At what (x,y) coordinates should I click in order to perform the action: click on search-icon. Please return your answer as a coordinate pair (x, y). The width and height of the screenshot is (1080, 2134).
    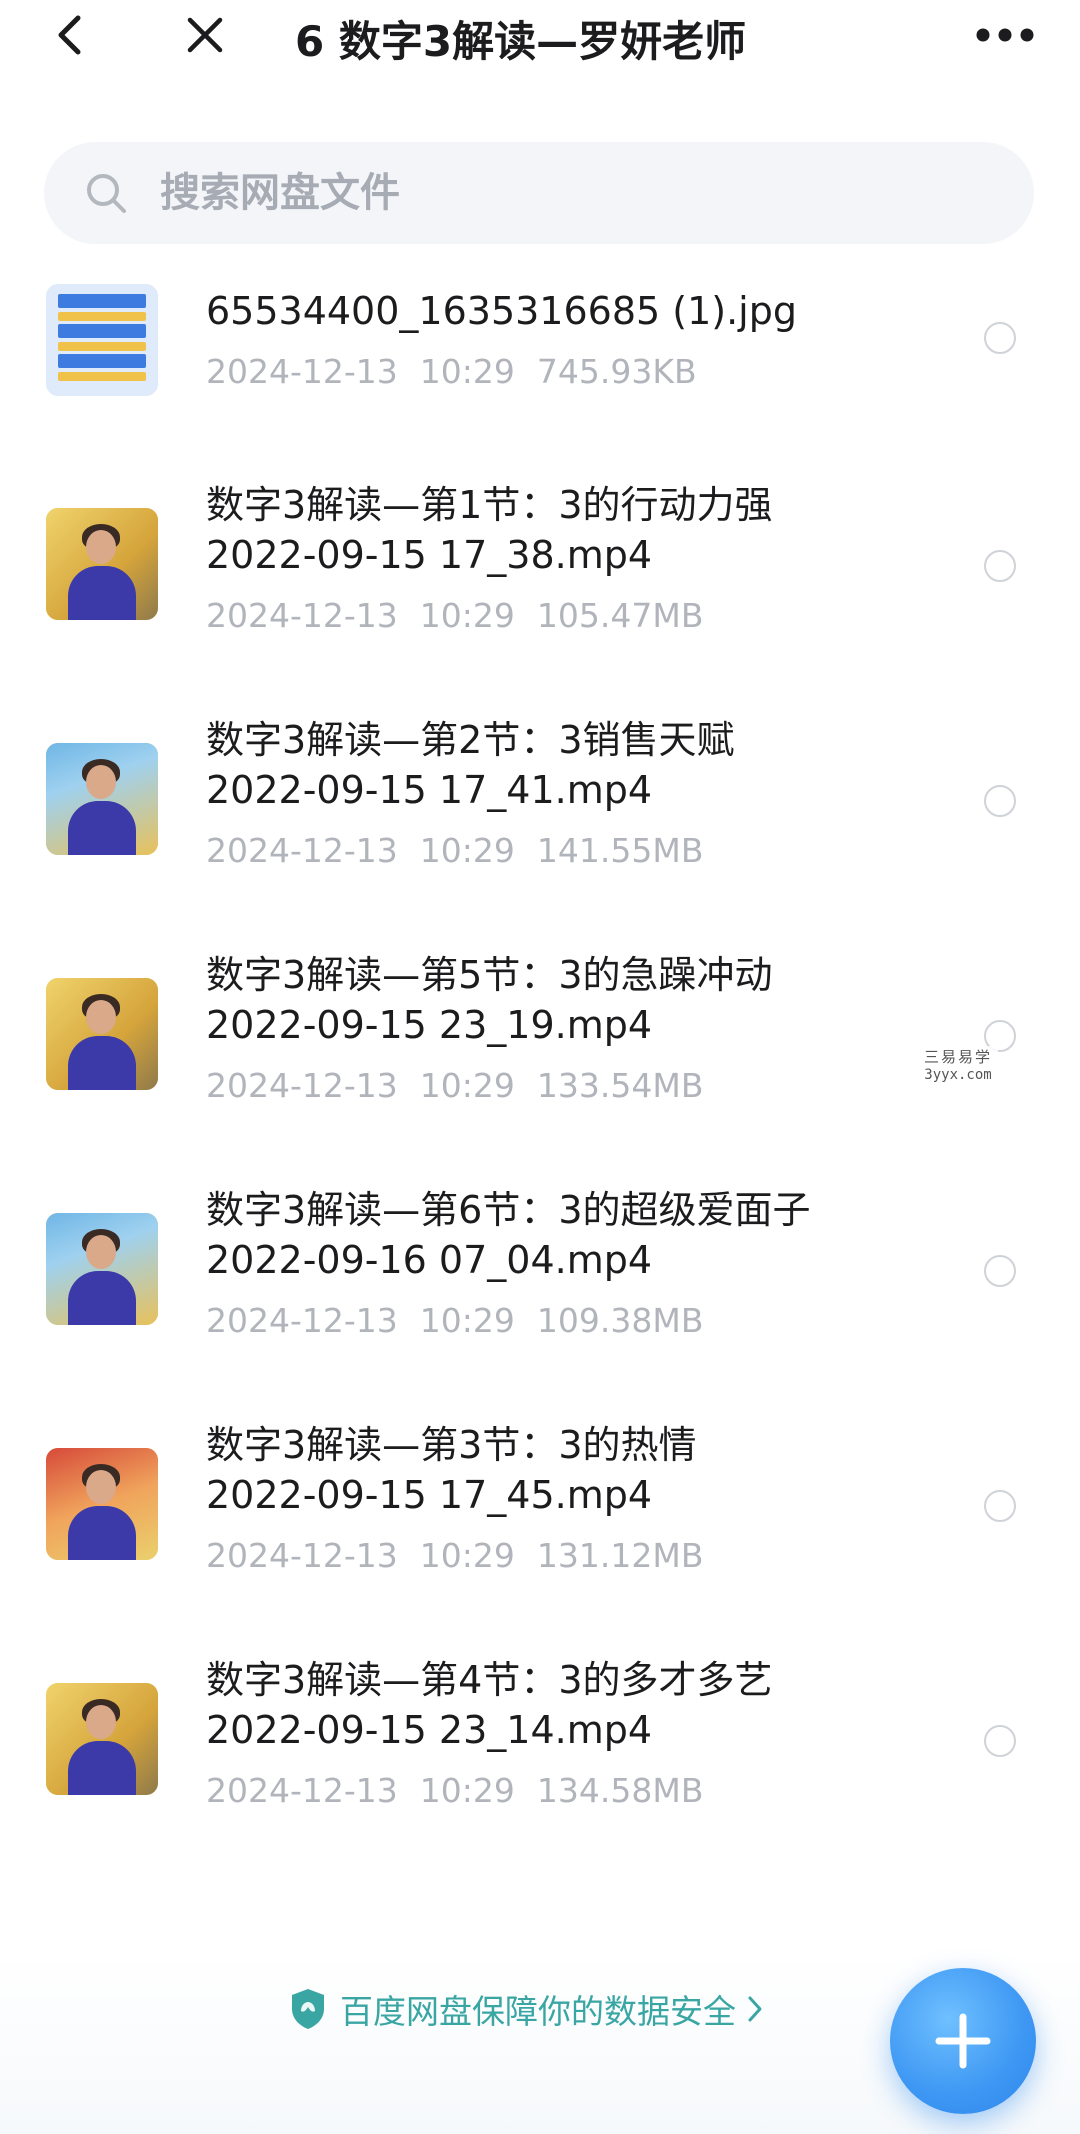
    Looking at the image, I should click on (106, 193).